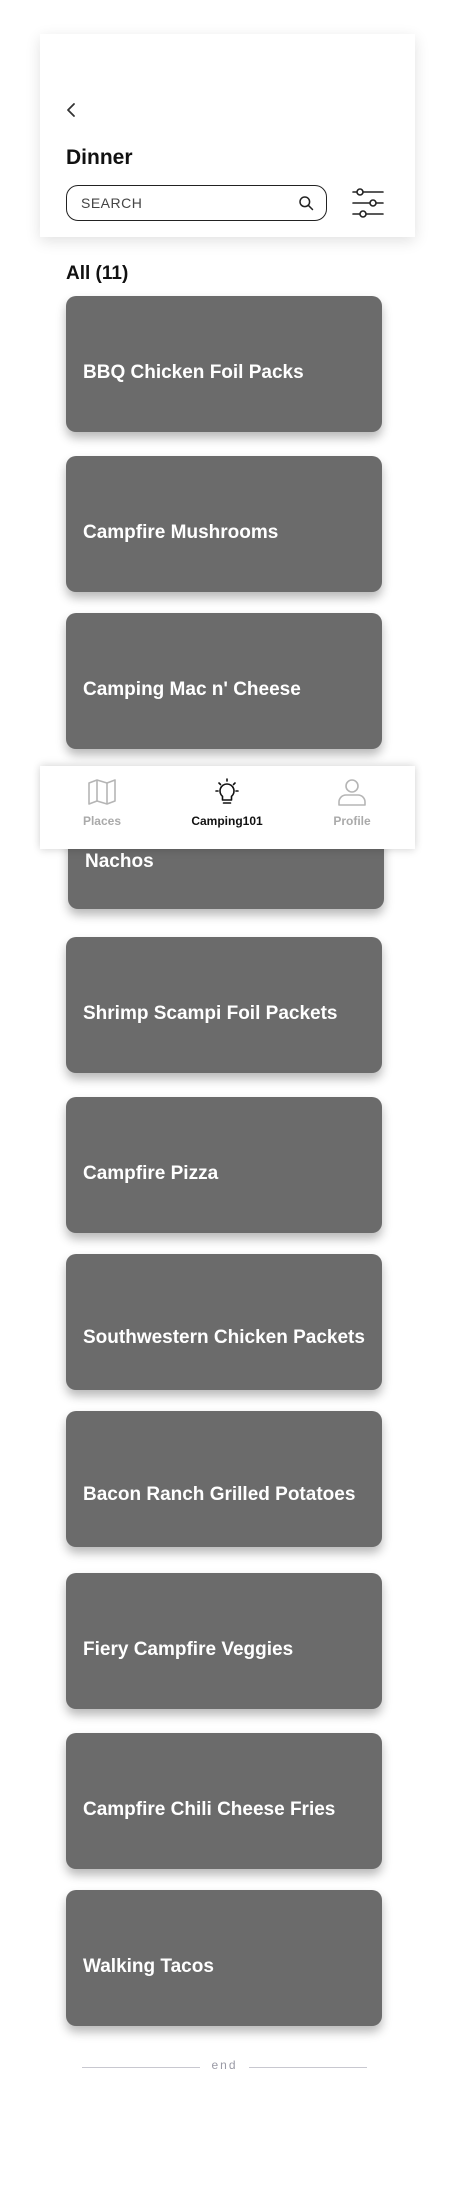 The width and height of the screenshot is (455, 2201). I want to click on search-input, so click(181, 203).